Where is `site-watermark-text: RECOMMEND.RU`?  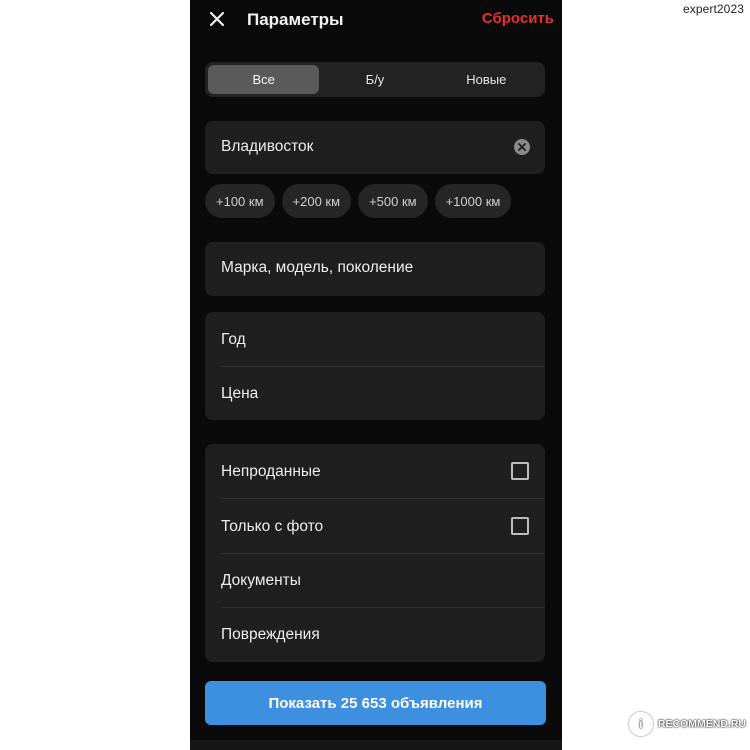 site-watermark-text: RECOMMEND.RU is located at coordinates (701, 724).